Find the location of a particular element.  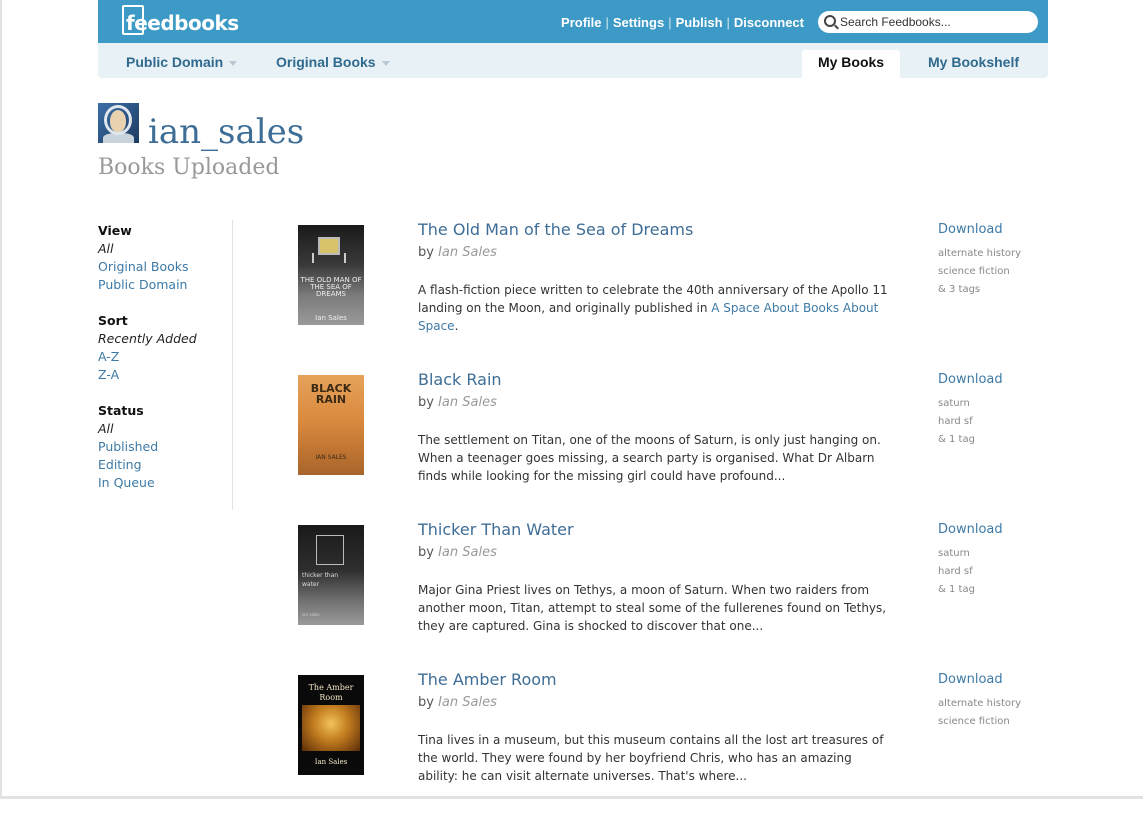

cover-room-graphic is located at coordinates (331, 728).